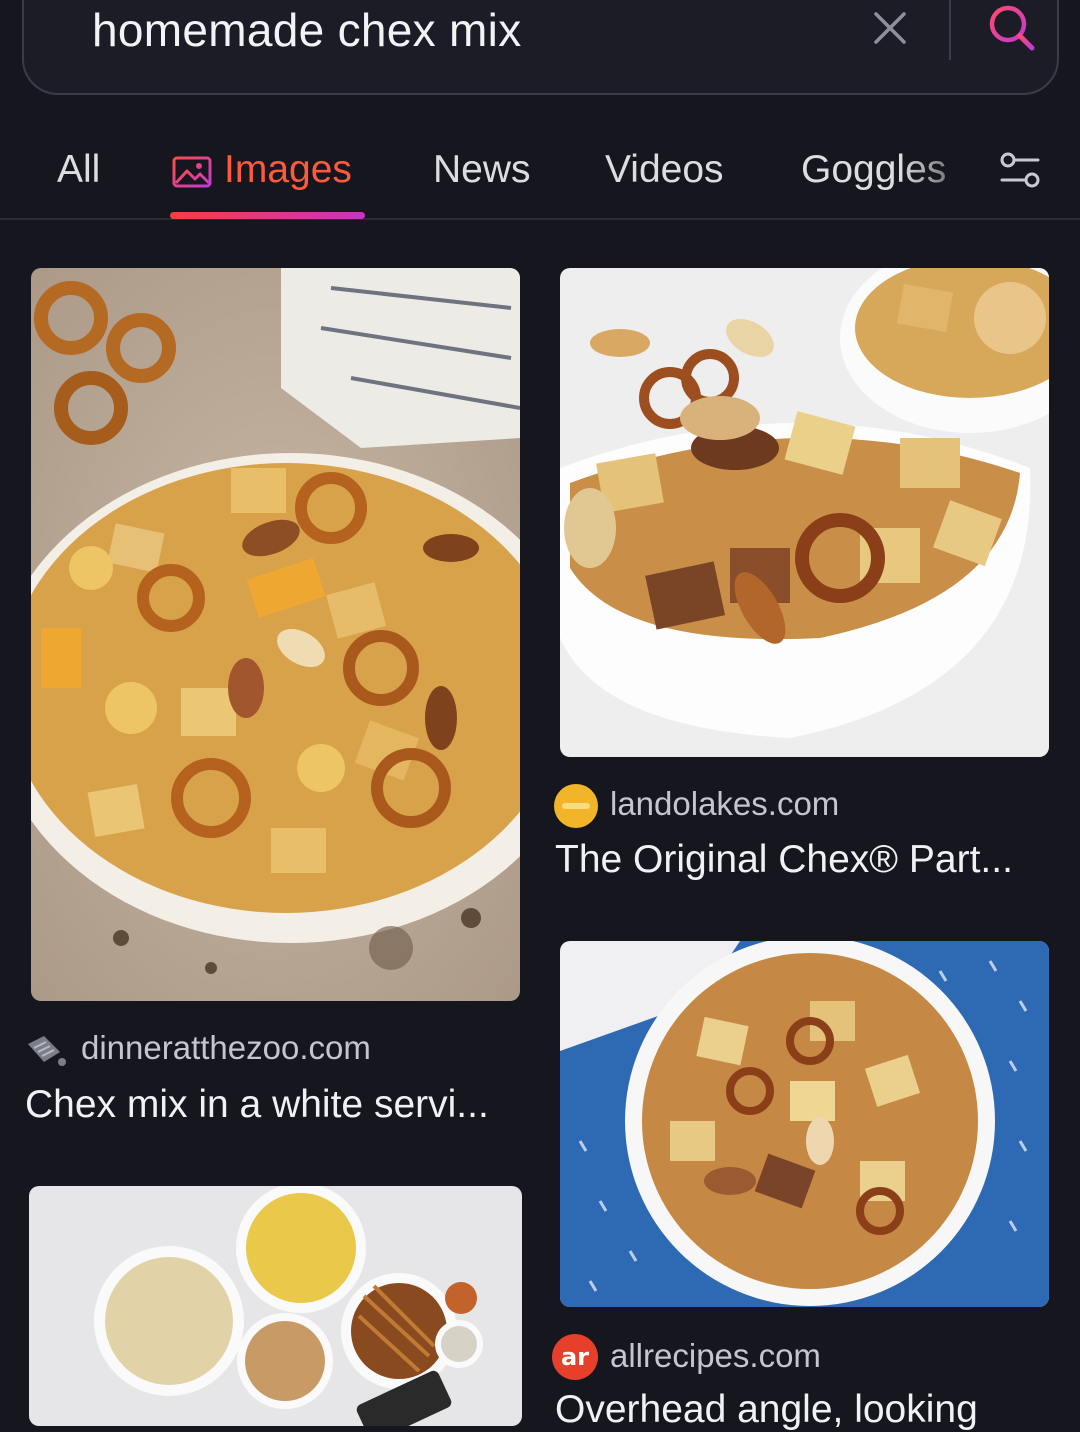 The image size is (1080, 1432). Describe the element at coordinates (267, 215) in the screenshot. I see `active-tab-indicator` at that location.